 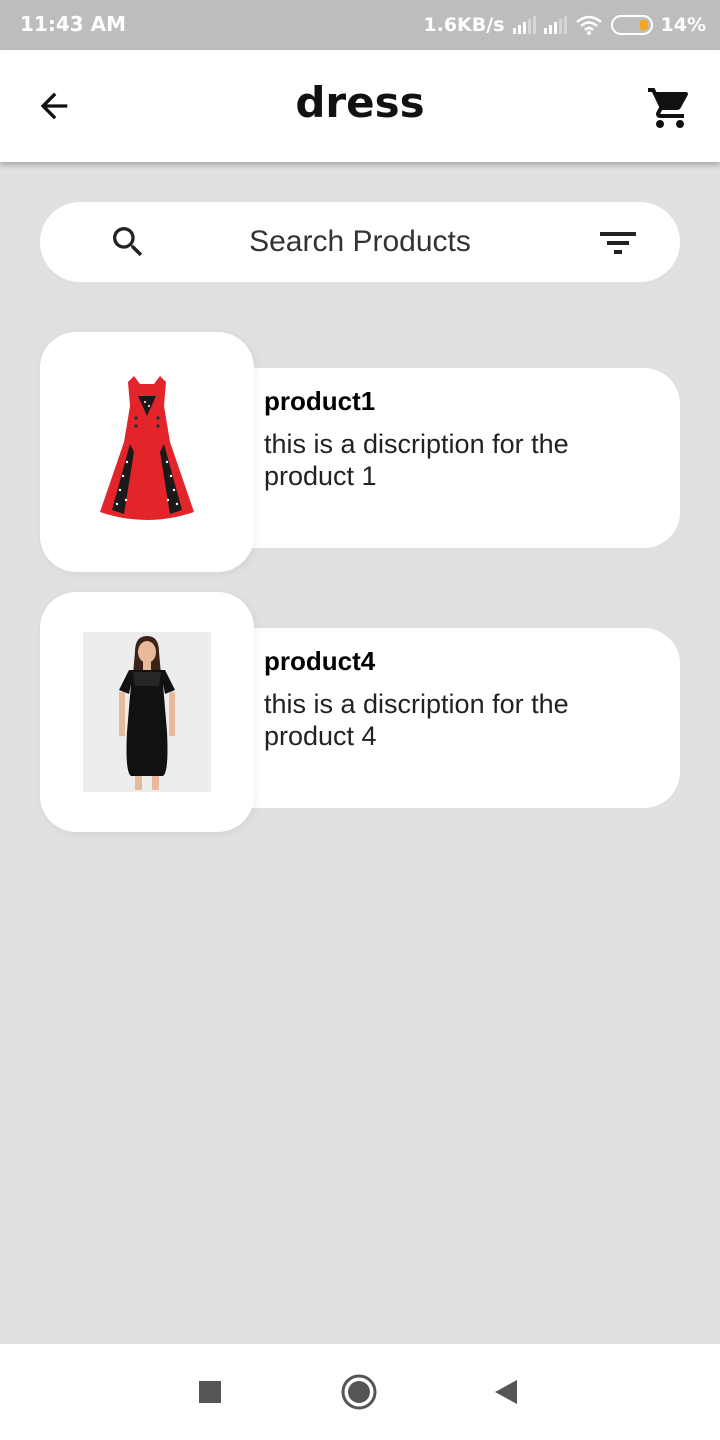 What do you see at coordinates (683, 25) in the screenshot?
I see `battery-percent: 14%` at bounding box center [683, 25].